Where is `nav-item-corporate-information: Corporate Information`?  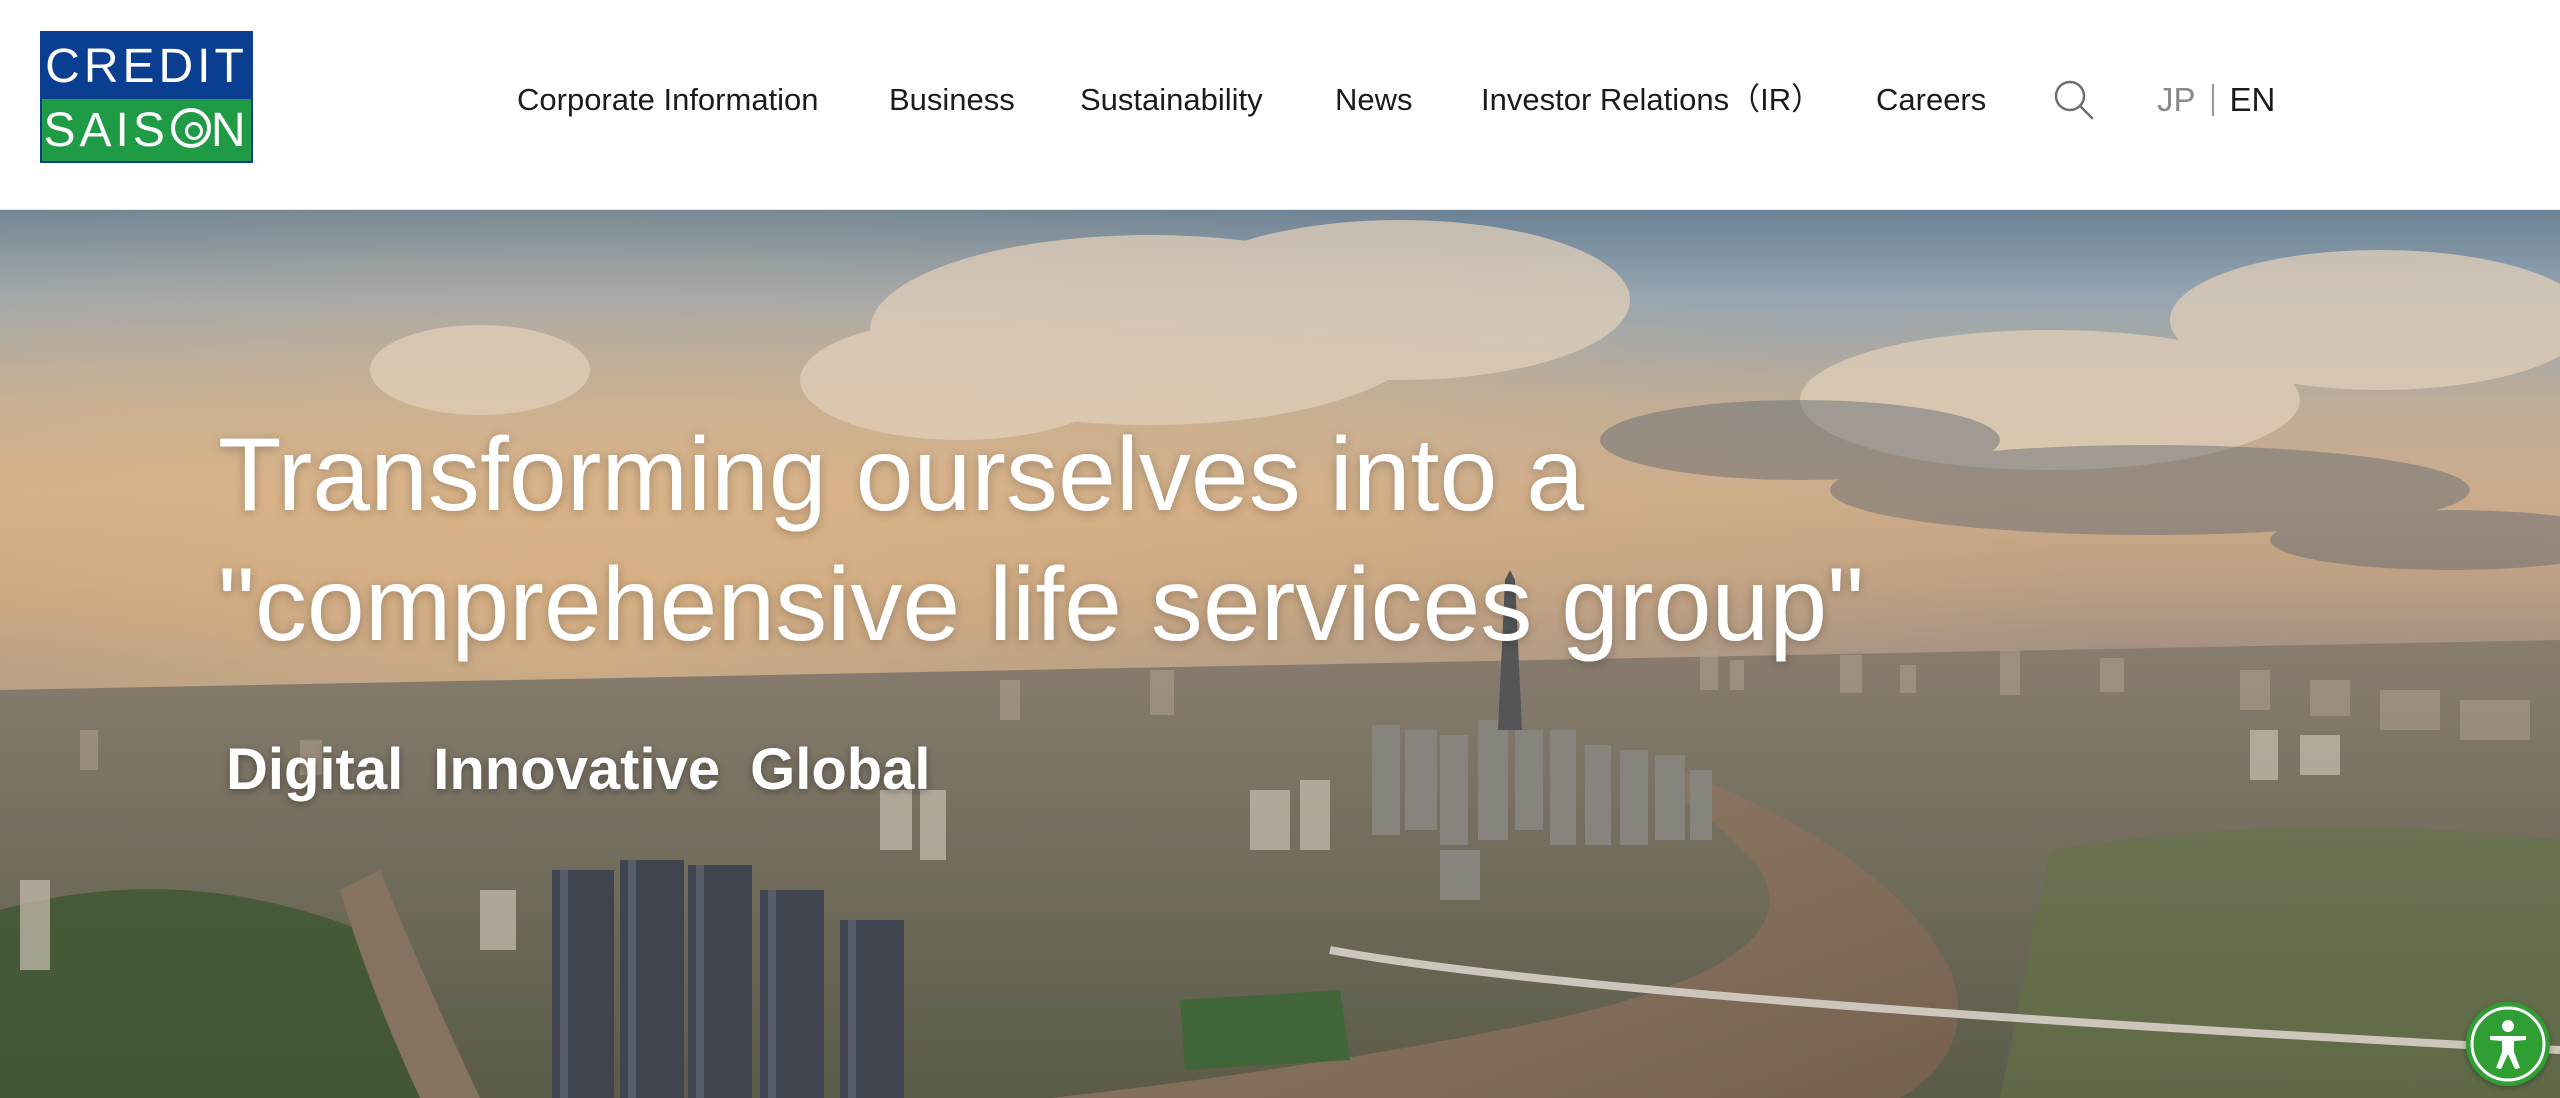 nav-item-corporate-information: Corporate Information is located at coordinates (668, 100).